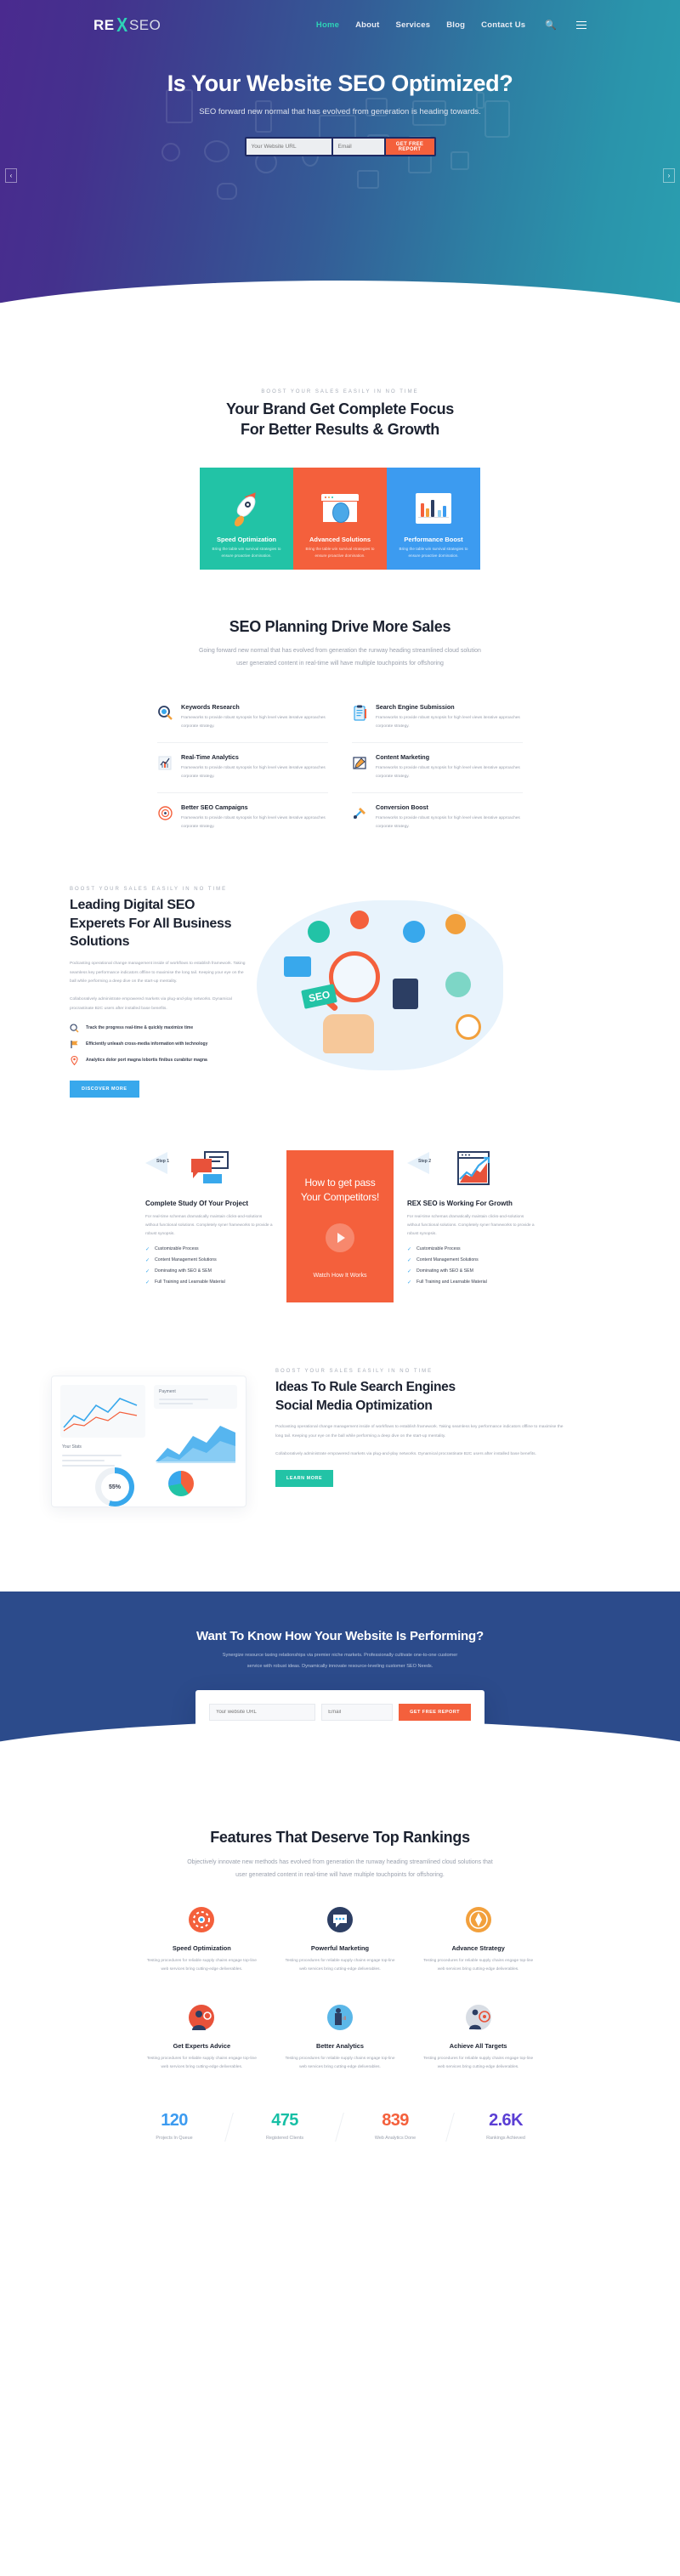 The width and height of the screenshot is (680, 2576). What do you see at coordinates (360, 713) in the screenshot?
I see `clipboard-icon` at bounding box center [360, 713].